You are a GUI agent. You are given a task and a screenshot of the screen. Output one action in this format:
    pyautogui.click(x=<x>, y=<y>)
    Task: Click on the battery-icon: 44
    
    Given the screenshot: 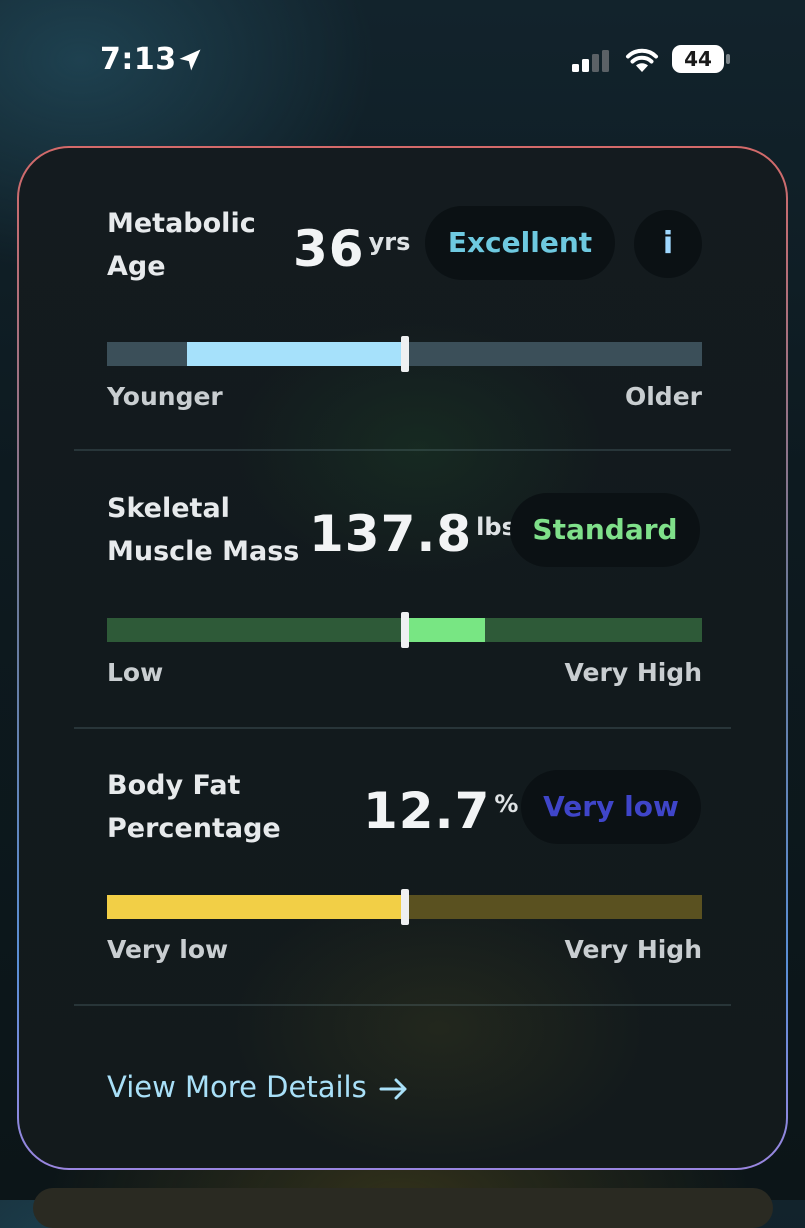 What is the action you would take?
    pyautogui.click(x=701, y=59)
    